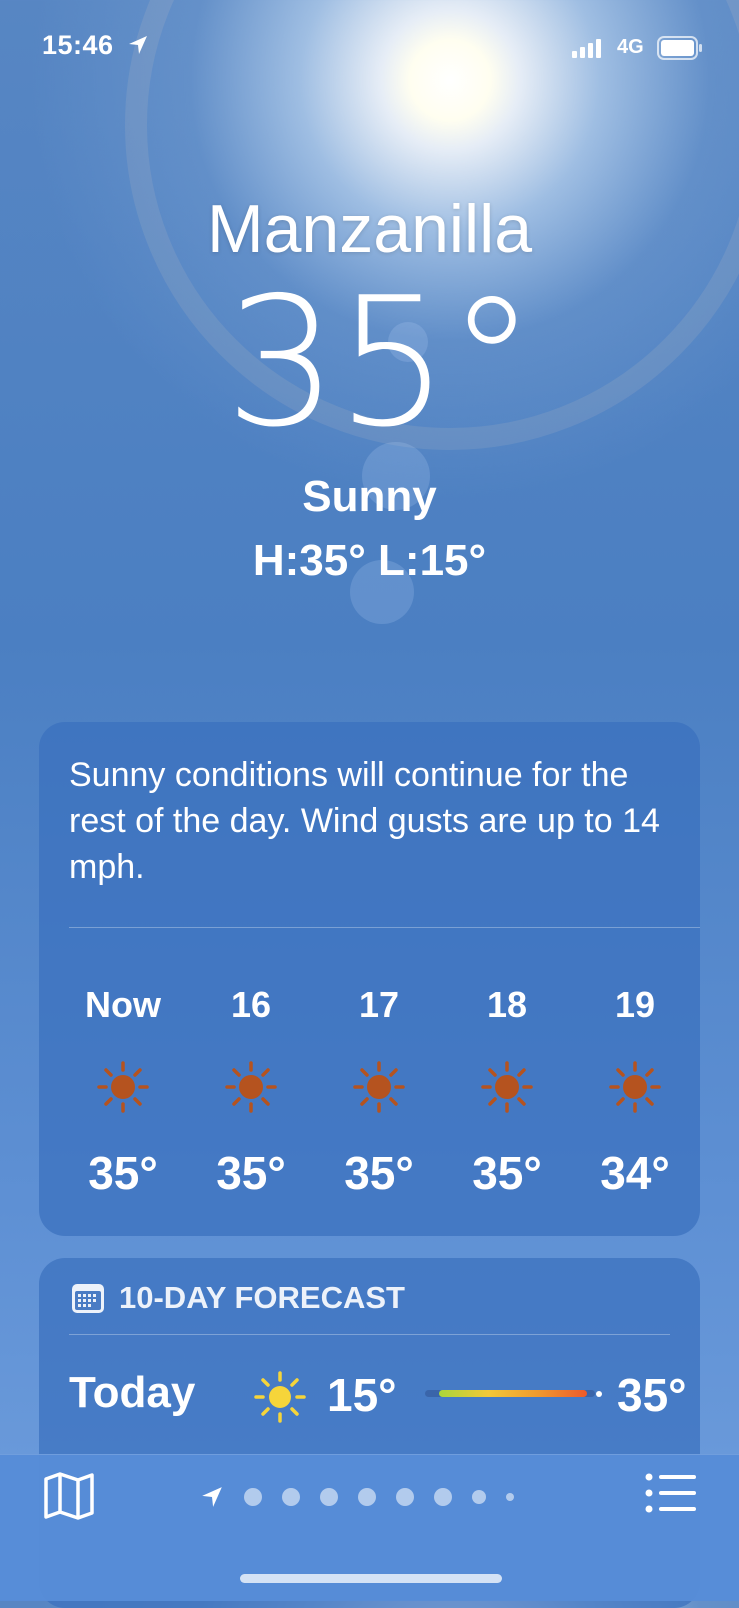 Image resolution: width=739 pixels, height=1608 pixels. Describe the element at coordinates (599, 1394) in the screenshot. I see `current-temperature-dot` at that location.